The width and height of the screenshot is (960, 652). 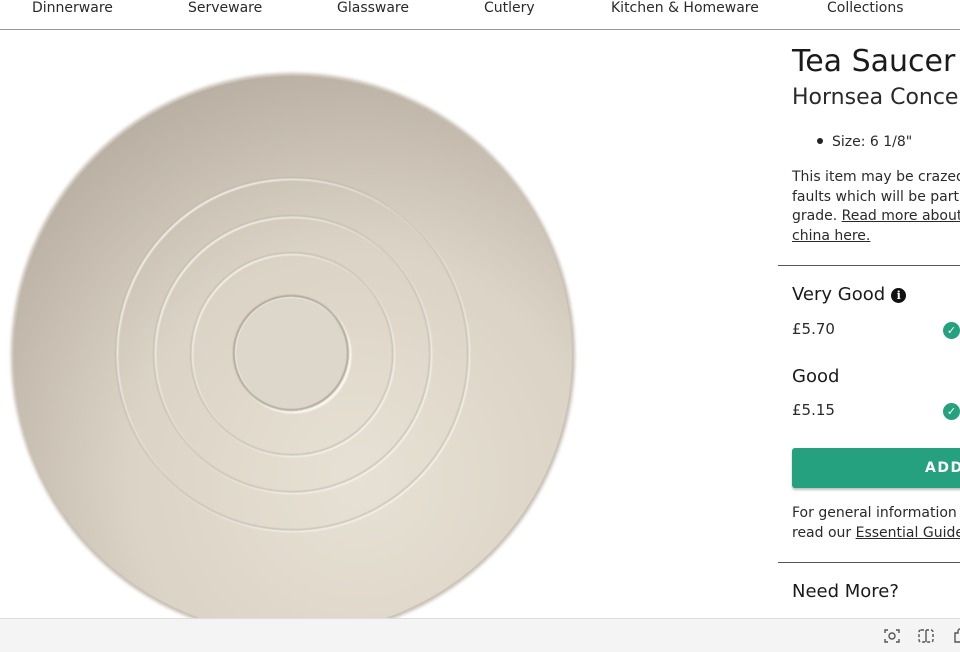 I want to click on browser-bottom-bar, so click(x=480, y=635).